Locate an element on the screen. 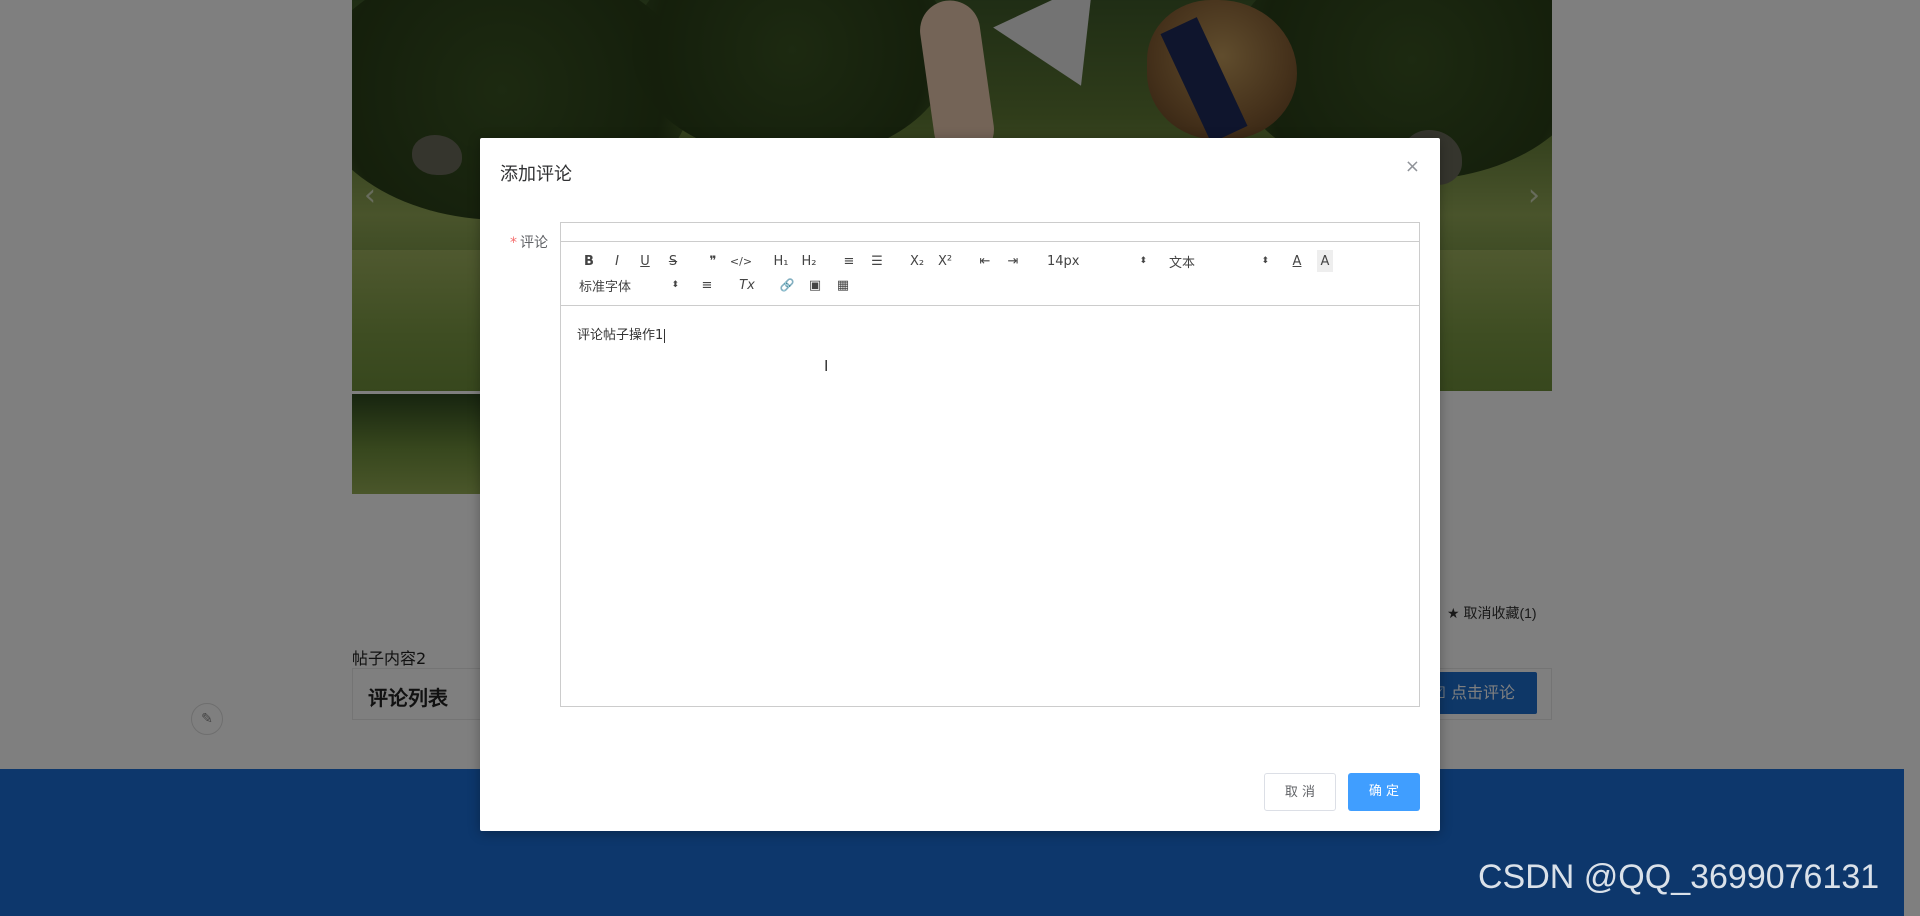  image-button: ▣ is located at coordinates (815, 285).